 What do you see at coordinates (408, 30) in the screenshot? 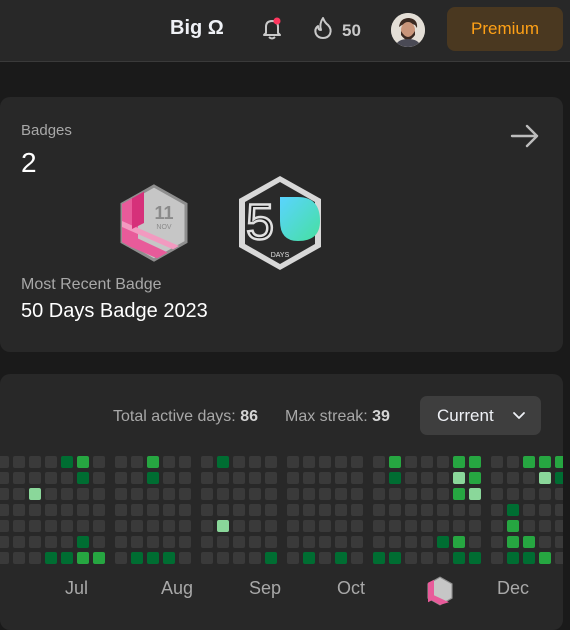
I see `user-avatar` at bounding box center [408, 30].